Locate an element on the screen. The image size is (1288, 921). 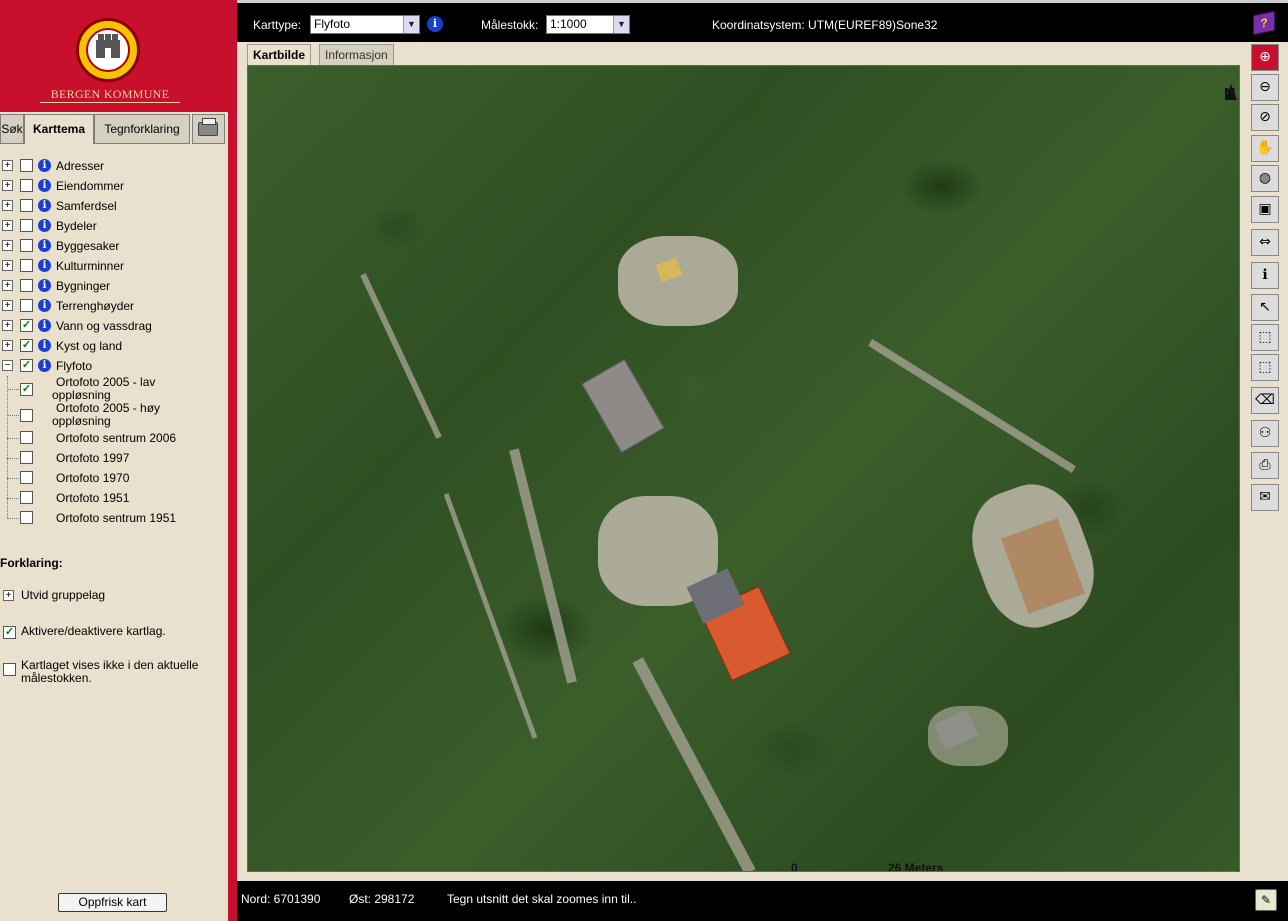
legend-title: Forklaring: is located at coordinates (31, 563).